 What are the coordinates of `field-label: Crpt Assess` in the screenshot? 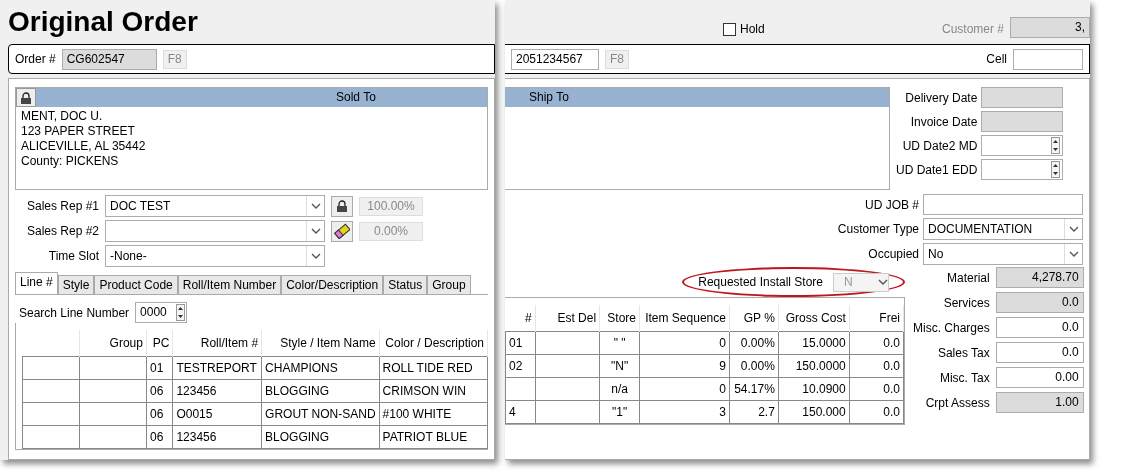 It's located at (957, 403).